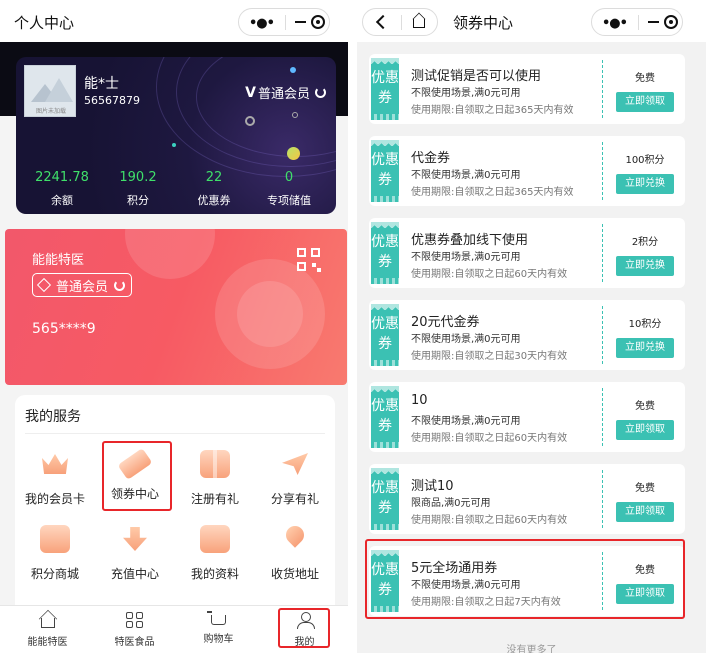 This screenshot has width=706, height=653. Describe the element at coordinates (176, 307) in the screenshot. I see `member-card: 能能特医 普通会员 565****9` at that location.